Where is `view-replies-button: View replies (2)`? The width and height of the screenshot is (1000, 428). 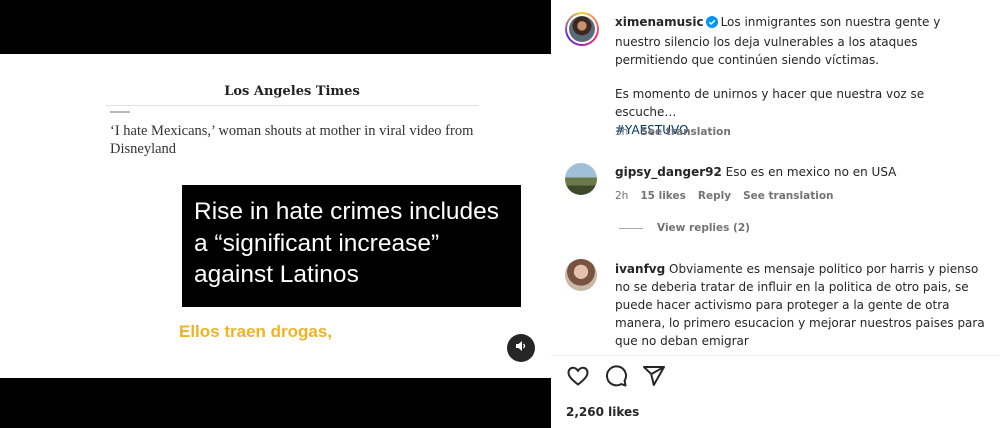
view-replies-button: View replies (2) is located at coordinates (684, 228).